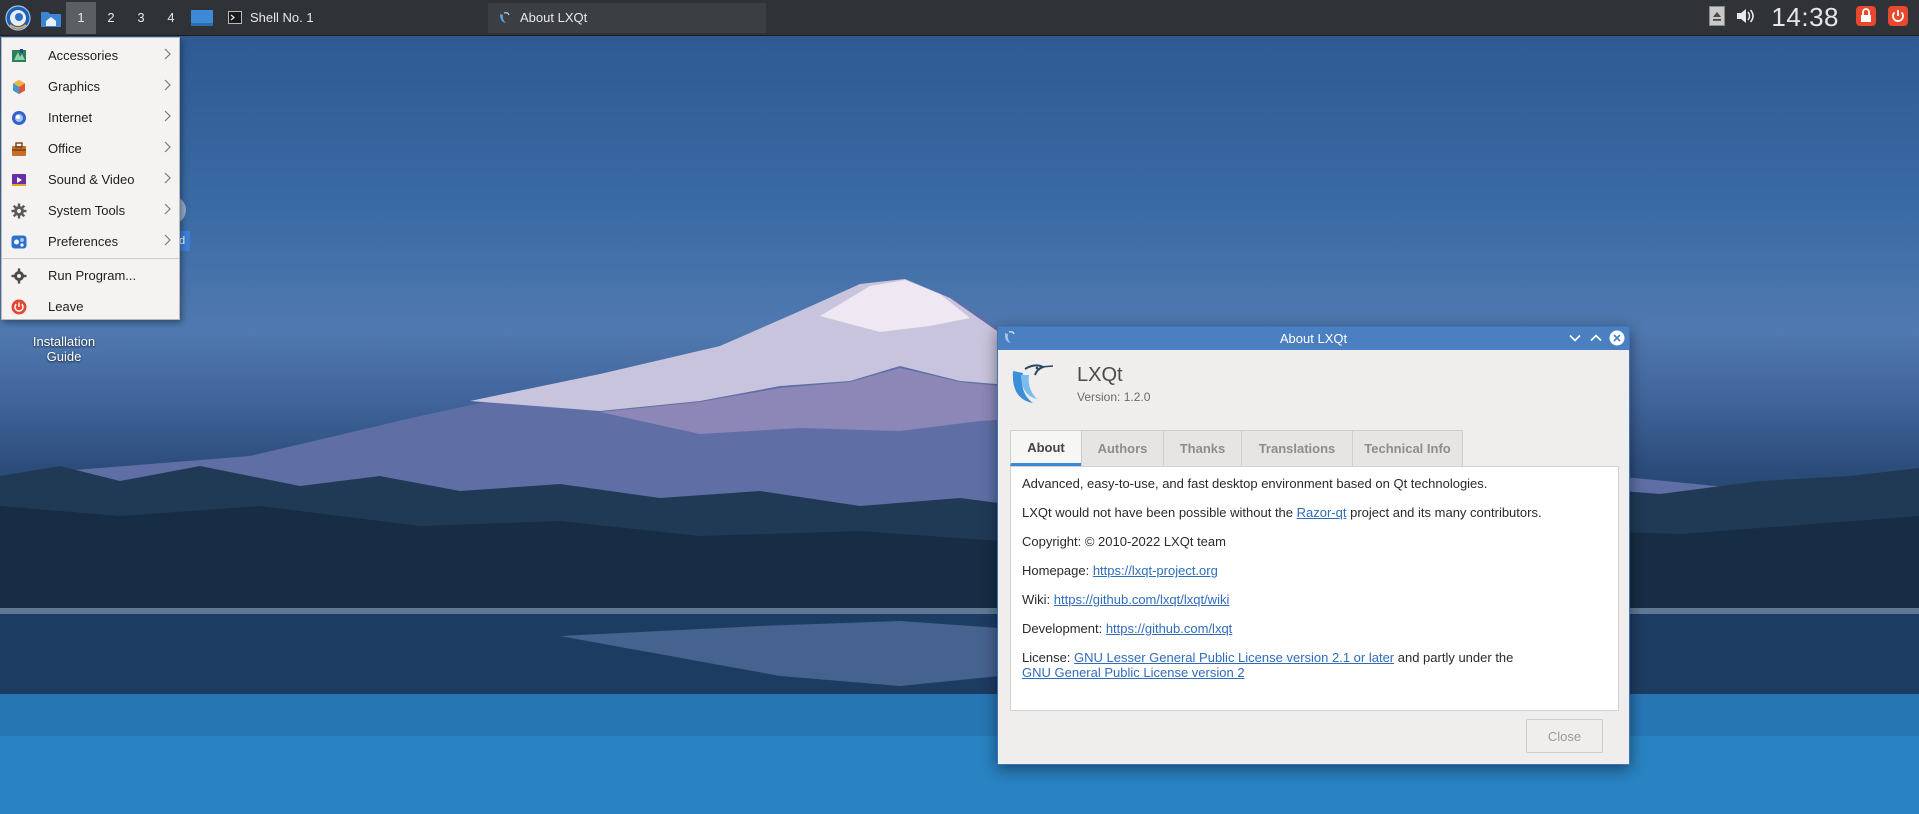  Describe the element at coordinates (19, 211) in the screenshot. I see `system-tools-icon` at that location.